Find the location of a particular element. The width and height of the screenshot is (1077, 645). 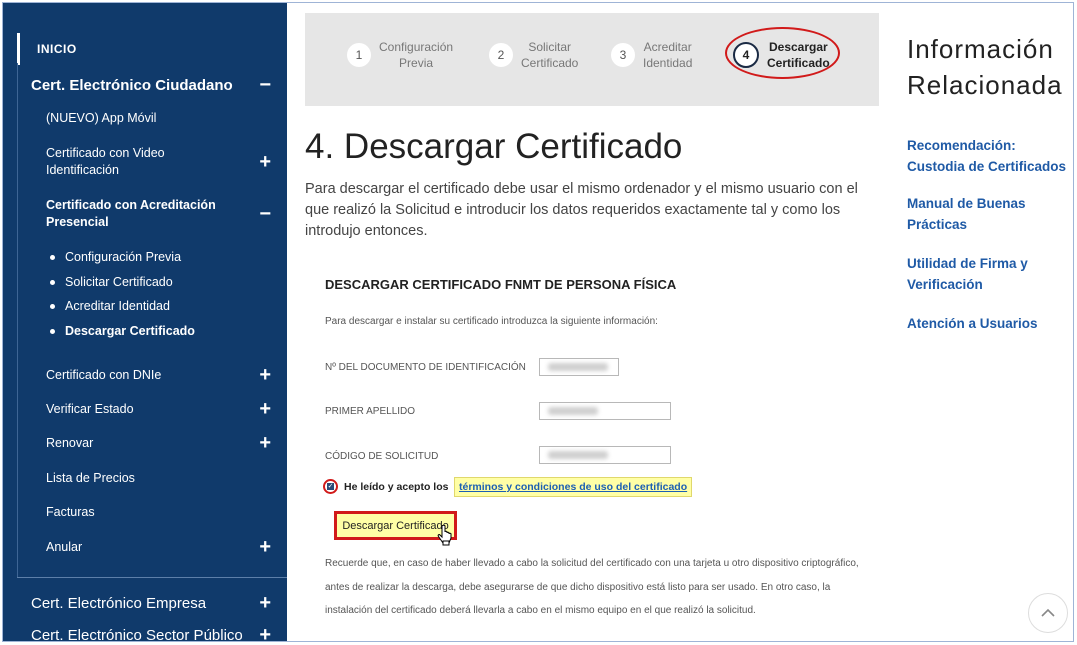

sidebar-item-inicio: INICIO is located at coordinates (145, 49).